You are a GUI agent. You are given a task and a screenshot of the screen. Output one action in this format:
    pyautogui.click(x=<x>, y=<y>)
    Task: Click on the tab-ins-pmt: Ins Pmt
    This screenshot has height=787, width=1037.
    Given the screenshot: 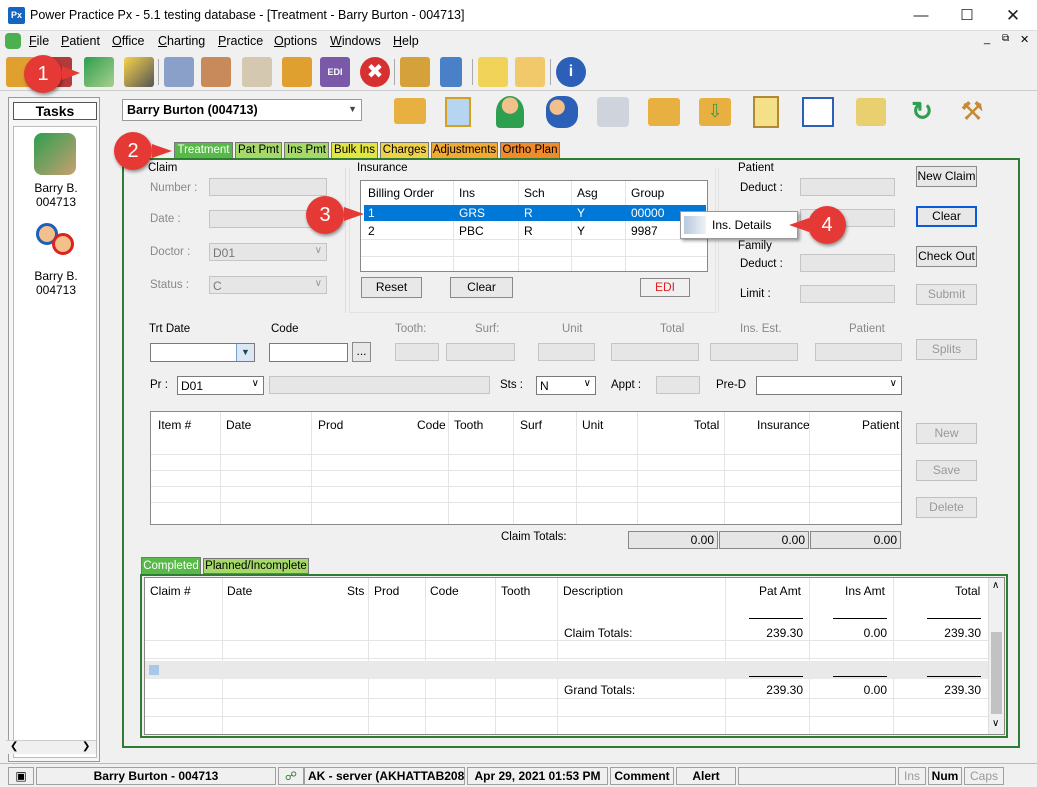 What is the action you would take?
    pyautogui.click(x=306, y=150)
    